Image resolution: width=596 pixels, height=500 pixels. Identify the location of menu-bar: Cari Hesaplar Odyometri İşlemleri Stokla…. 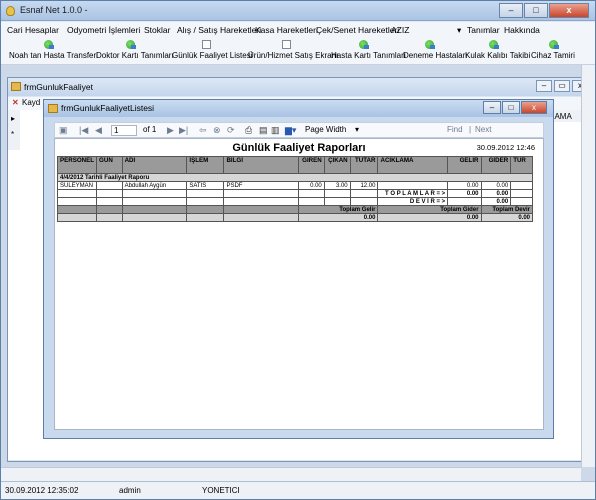
(298, 30).